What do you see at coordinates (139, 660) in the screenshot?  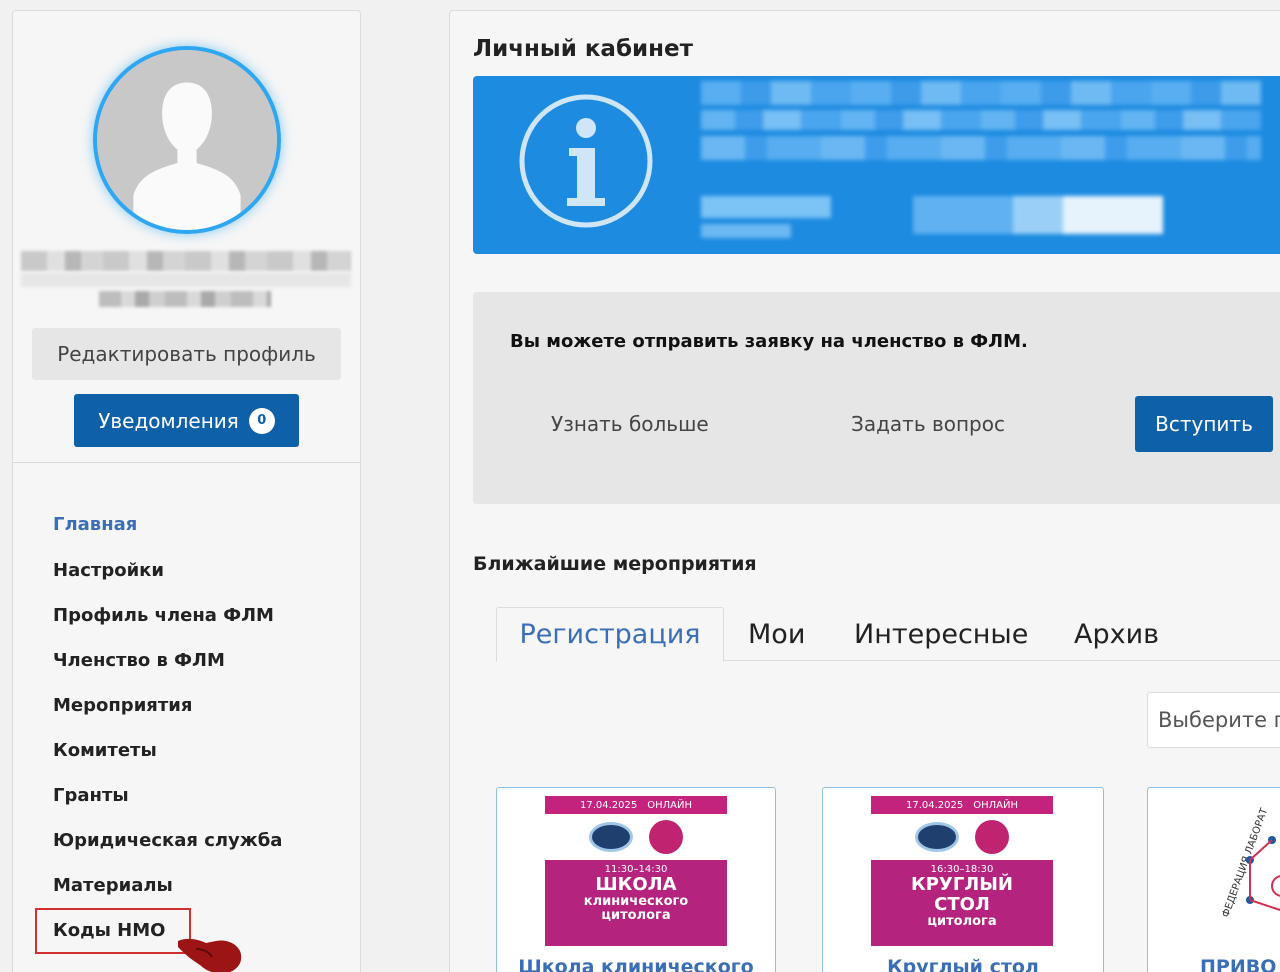 I see `nav-item-membership: Членство в ФЛМ` at bounding box center [139, 660].